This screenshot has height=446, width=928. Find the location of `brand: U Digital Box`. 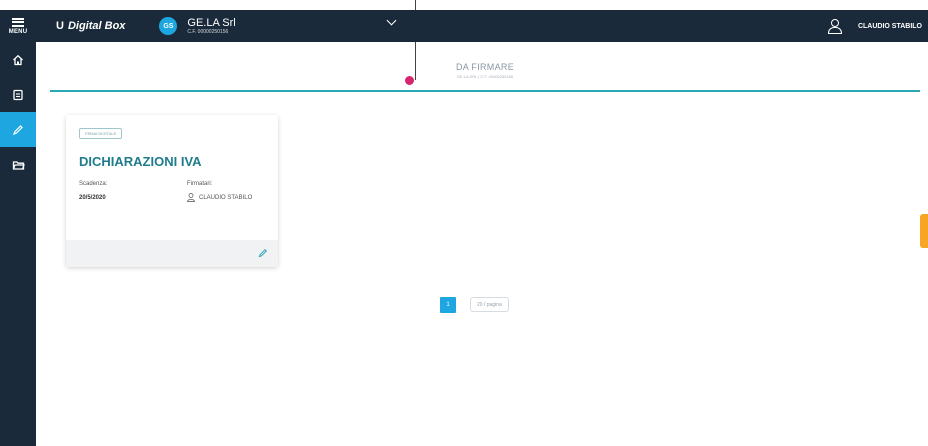

brand: U Digital Box is located at coordinates (90, 26).